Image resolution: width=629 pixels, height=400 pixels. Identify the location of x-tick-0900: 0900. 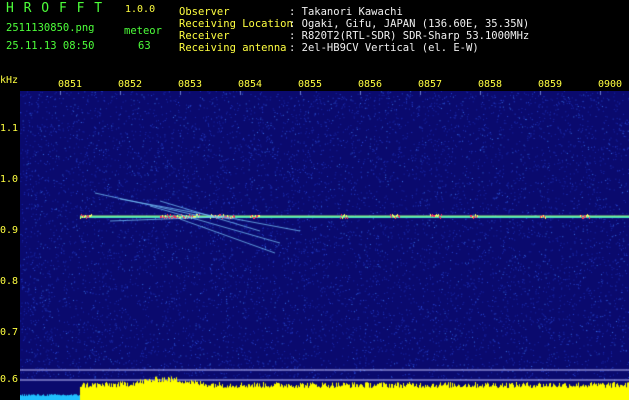
(610, 84).